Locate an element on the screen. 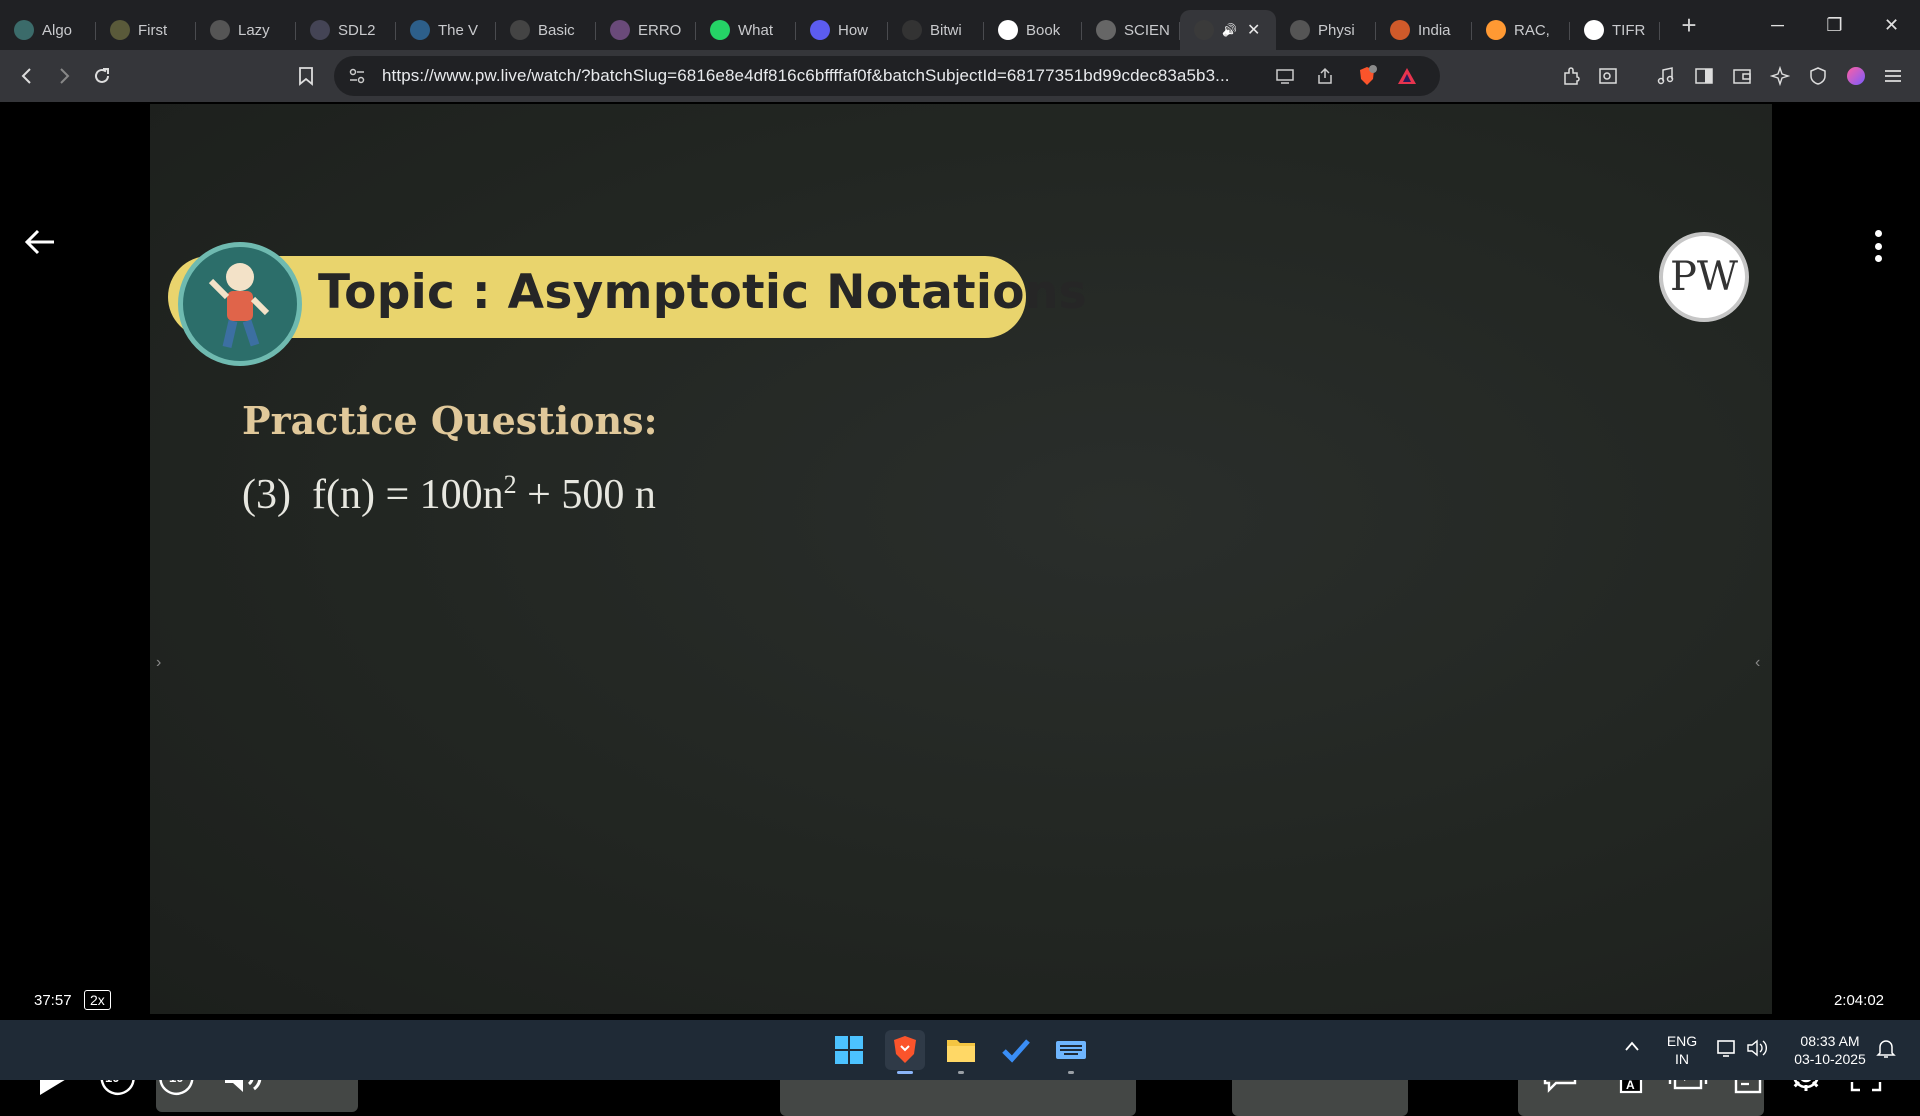 The width and height of the screenshot is (1920, 1116). left-panel-toggle: › is located at coordinates (158, 663).